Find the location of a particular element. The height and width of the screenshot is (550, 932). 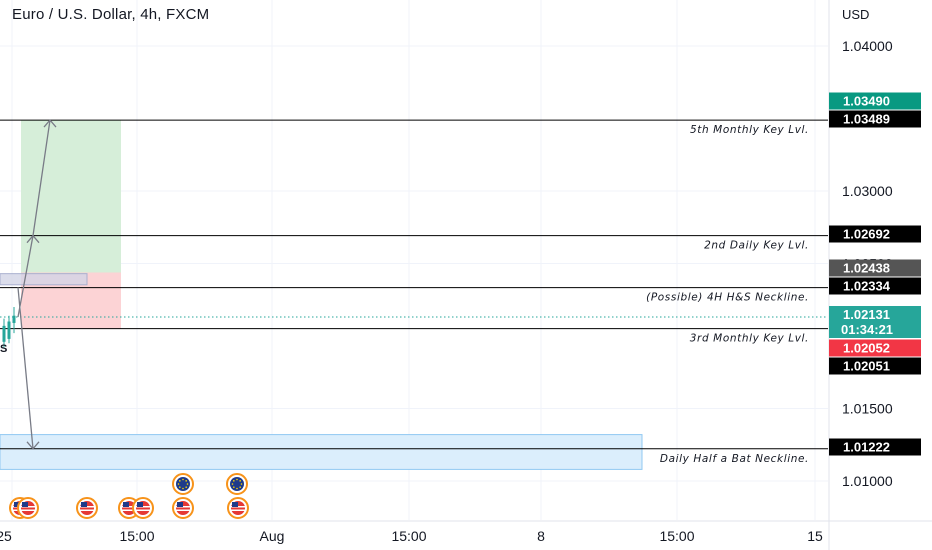

currency-label: USD is located at coordinates (855, 14).